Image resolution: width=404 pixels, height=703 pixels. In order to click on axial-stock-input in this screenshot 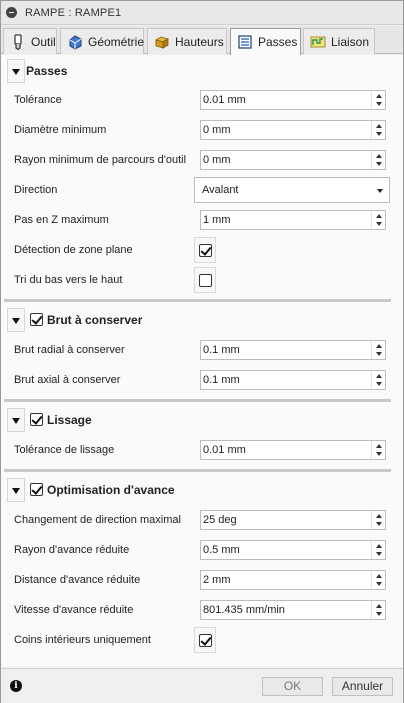, I will do `click(286, 380)`.